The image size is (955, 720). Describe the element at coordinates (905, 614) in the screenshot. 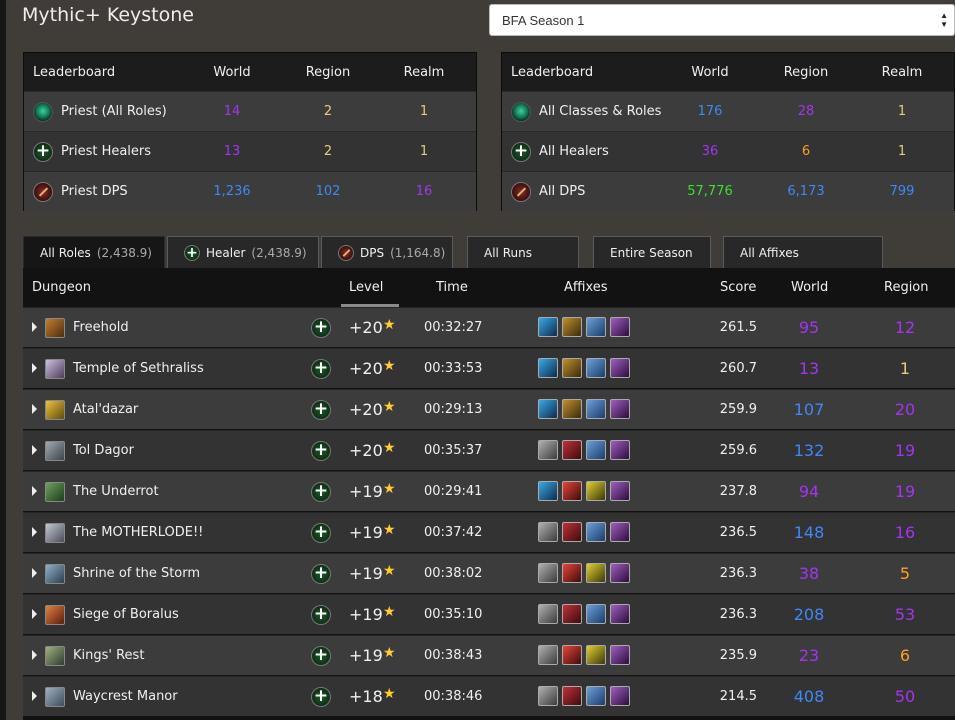

I see `region-rank: 53` at that location.